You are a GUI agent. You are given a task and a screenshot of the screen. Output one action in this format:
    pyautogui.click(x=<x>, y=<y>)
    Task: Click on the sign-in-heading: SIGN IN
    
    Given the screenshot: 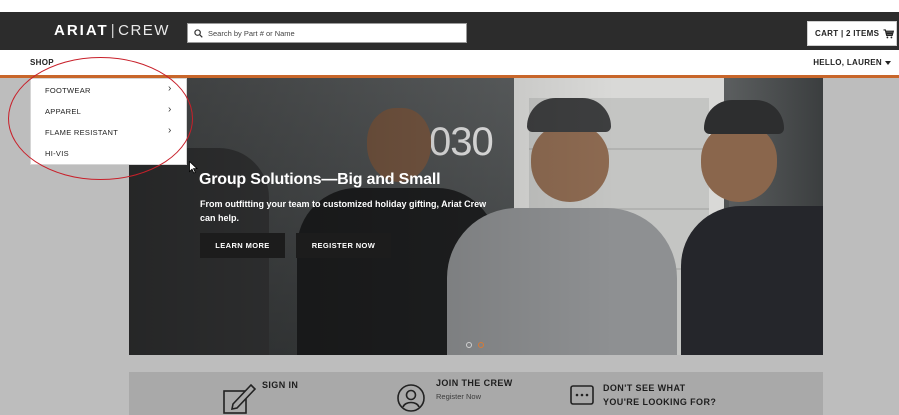 What is the action you would take?
    pyautogui.click(x=280, y=385)
    